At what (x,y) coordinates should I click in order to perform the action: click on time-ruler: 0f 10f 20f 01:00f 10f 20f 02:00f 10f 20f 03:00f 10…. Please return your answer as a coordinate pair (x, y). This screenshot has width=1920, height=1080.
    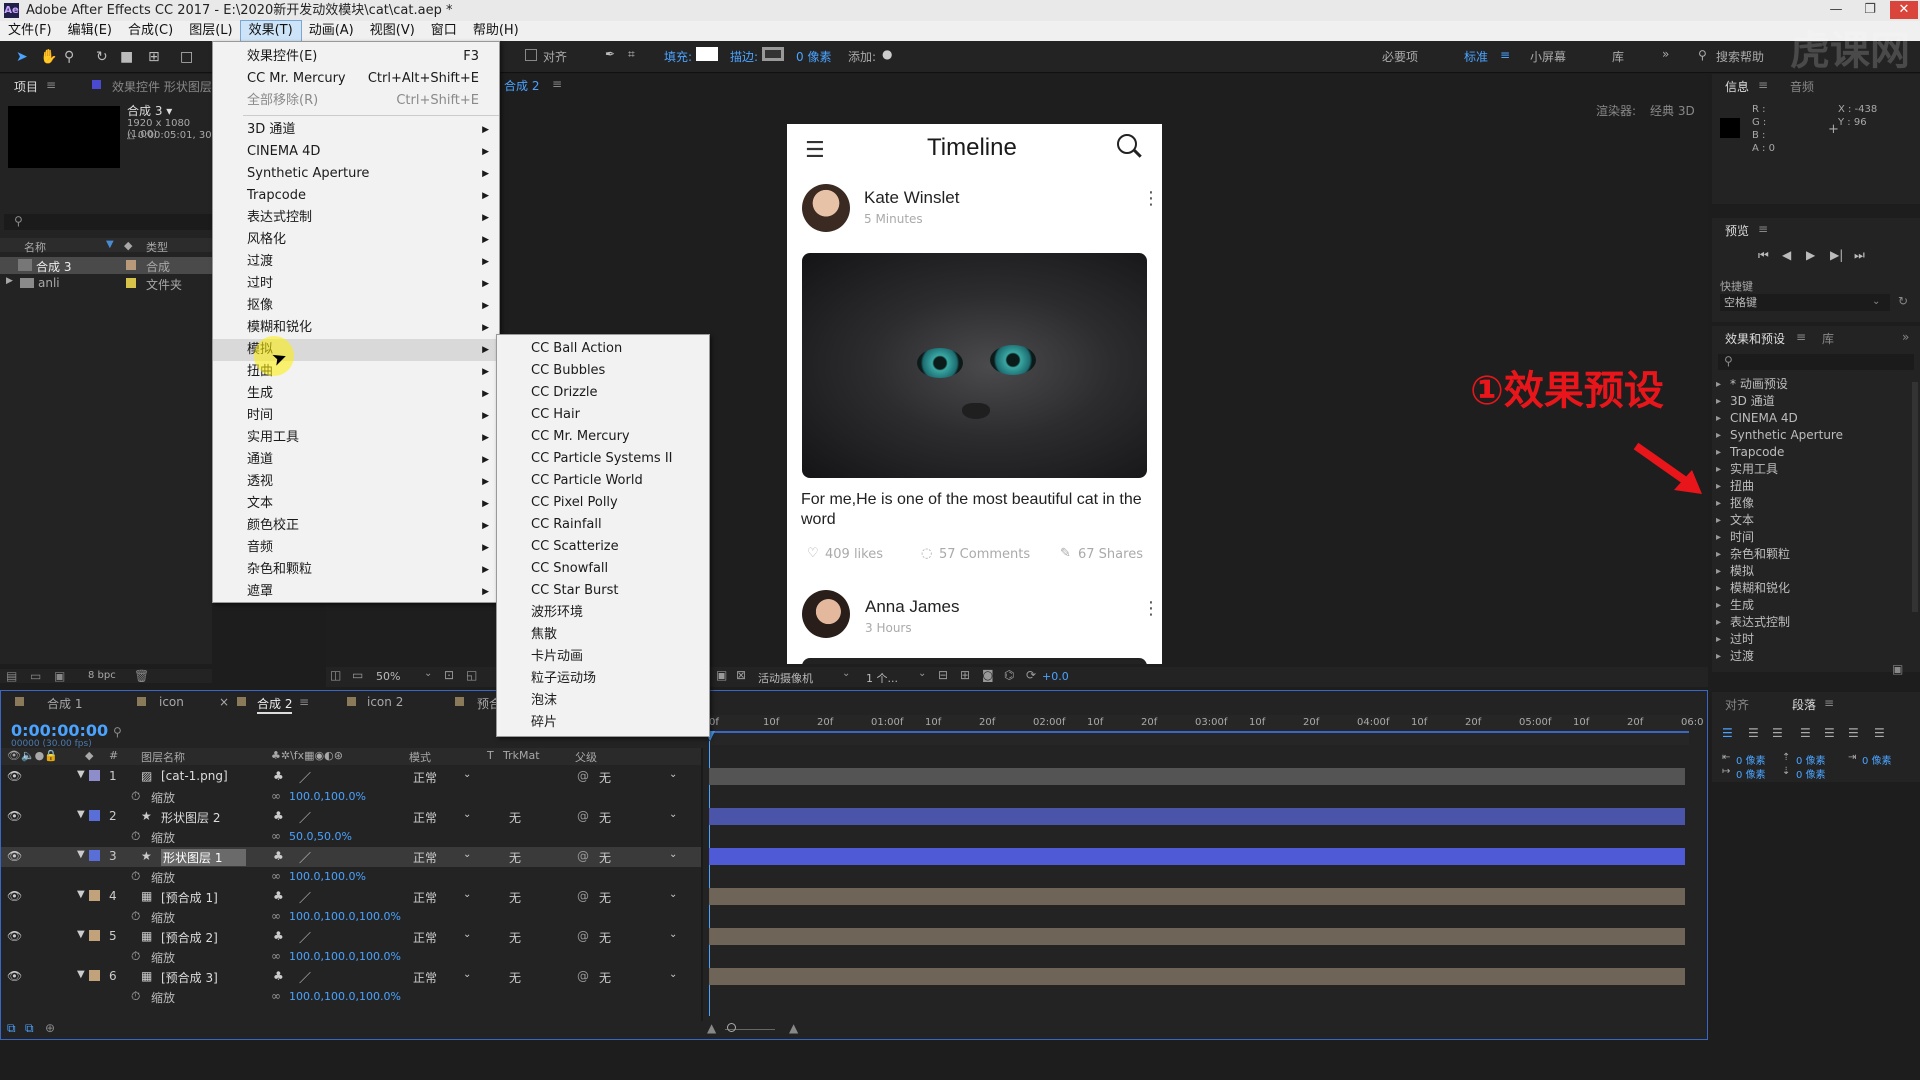
    Looking at the image, I should click on (1206, 730).